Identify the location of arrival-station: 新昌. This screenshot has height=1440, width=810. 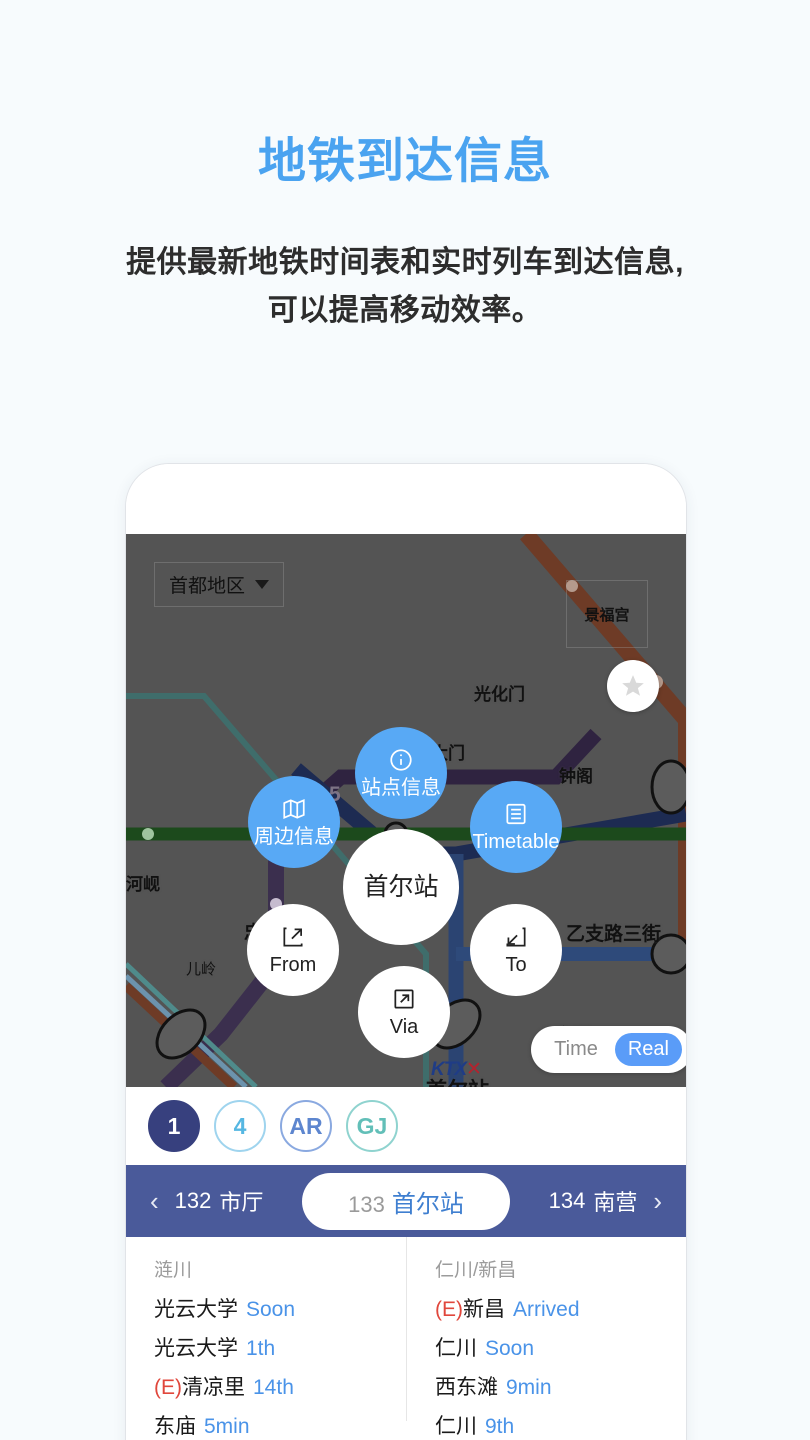
(484, 1309).